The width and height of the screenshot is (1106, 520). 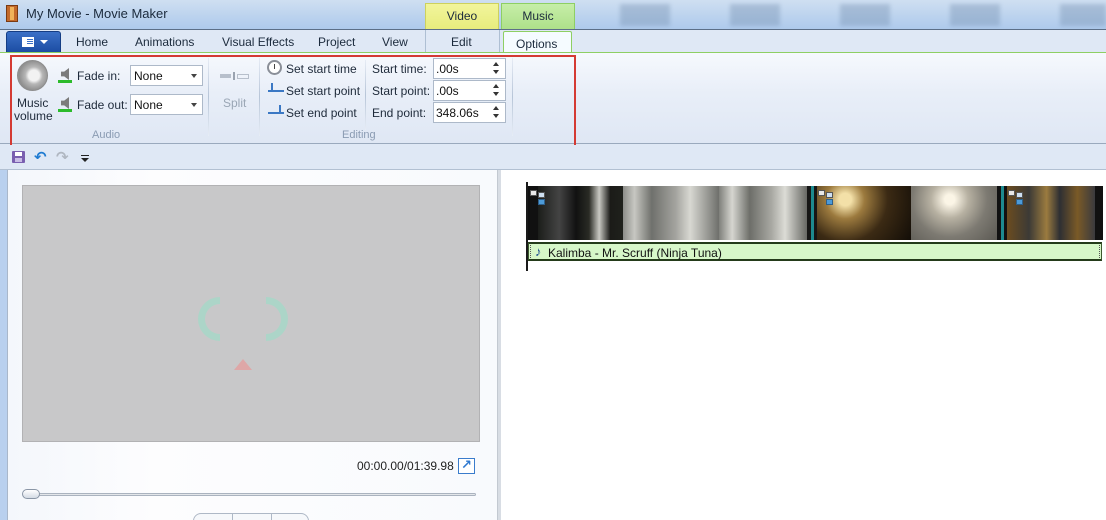 What do you see at coordinates (401, 91) in the screenshot?
I see `start-point-label: Start point:` at bounding box center [401, 91].